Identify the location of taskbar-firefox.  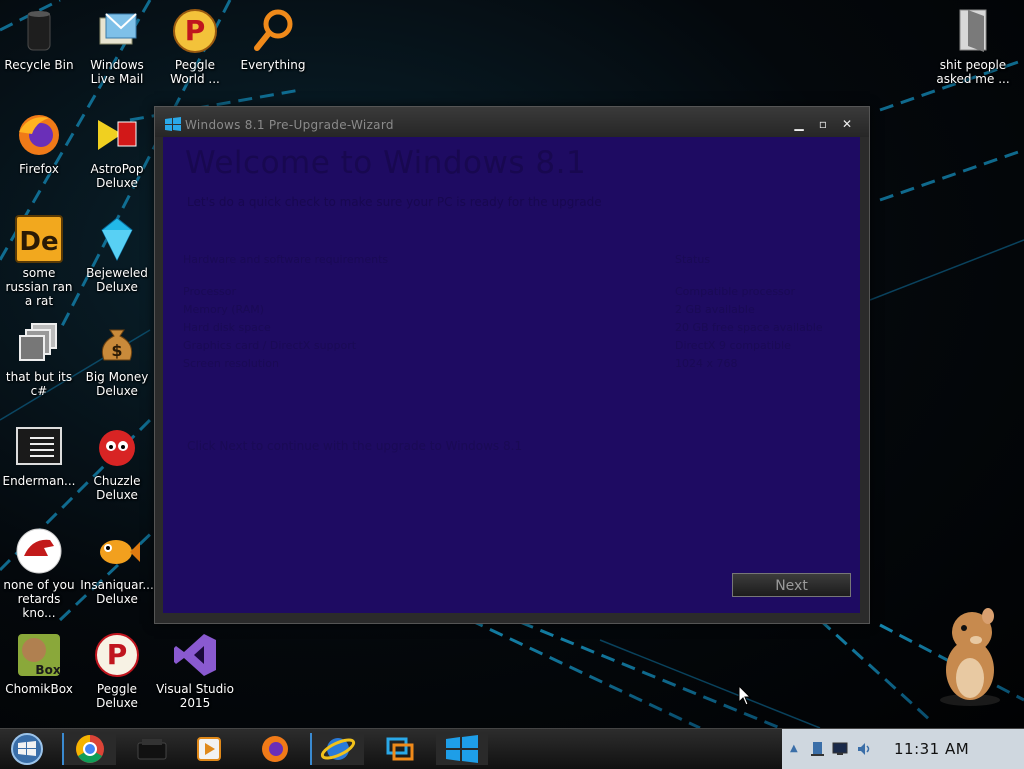
(275, 749).